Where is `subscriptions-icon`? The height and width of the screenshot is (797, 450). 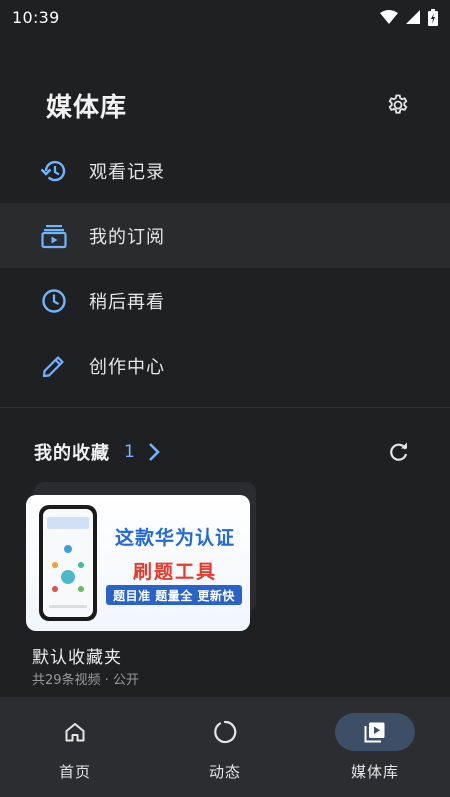 subscriptions-icon is located at coordinates (54, 236).